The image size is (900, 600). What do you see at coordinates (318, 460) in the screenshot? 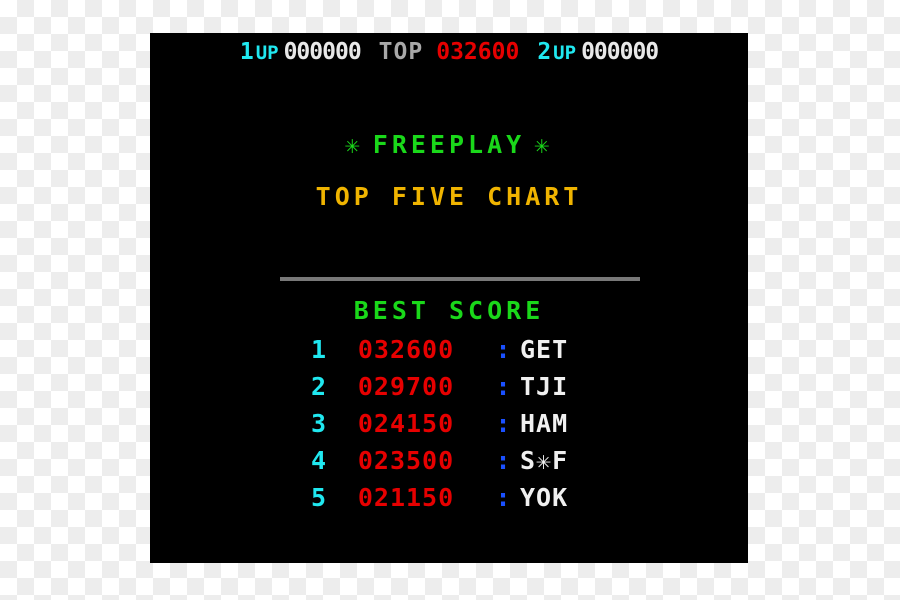
I see `row-rank: 4` at bounding box center [318, 460].